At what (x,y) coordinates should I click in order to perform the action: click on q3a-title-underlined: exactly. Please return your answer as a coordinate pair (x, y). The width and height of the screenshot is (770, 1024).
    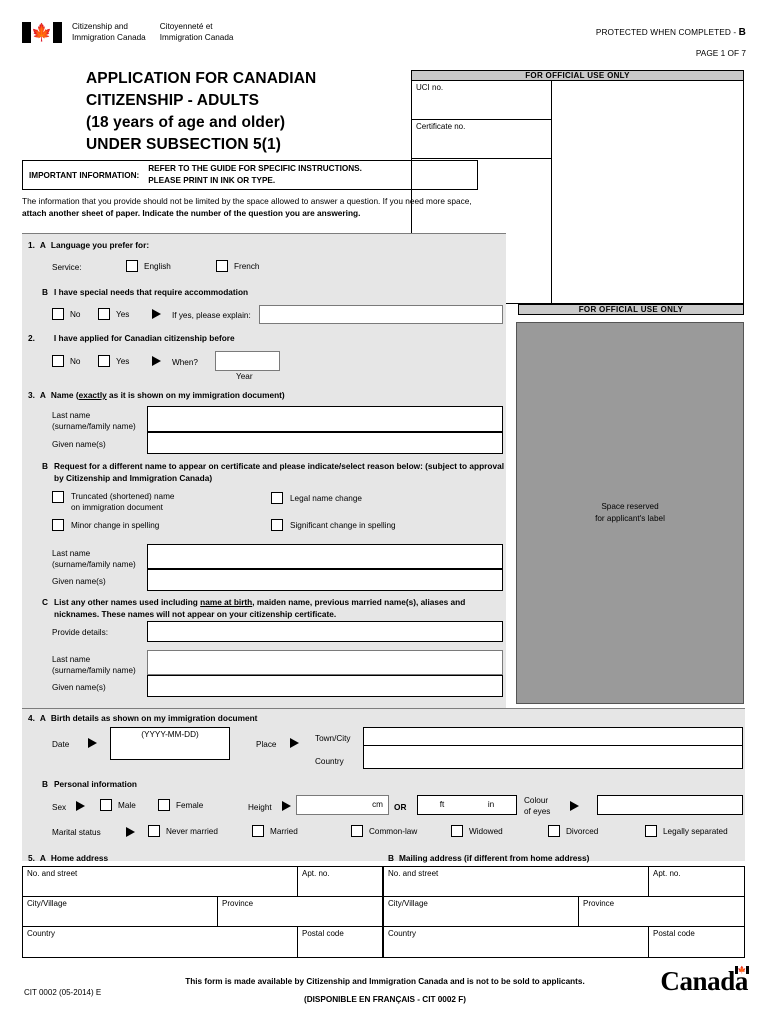
    Looking at the image, I should click on (92, 395).